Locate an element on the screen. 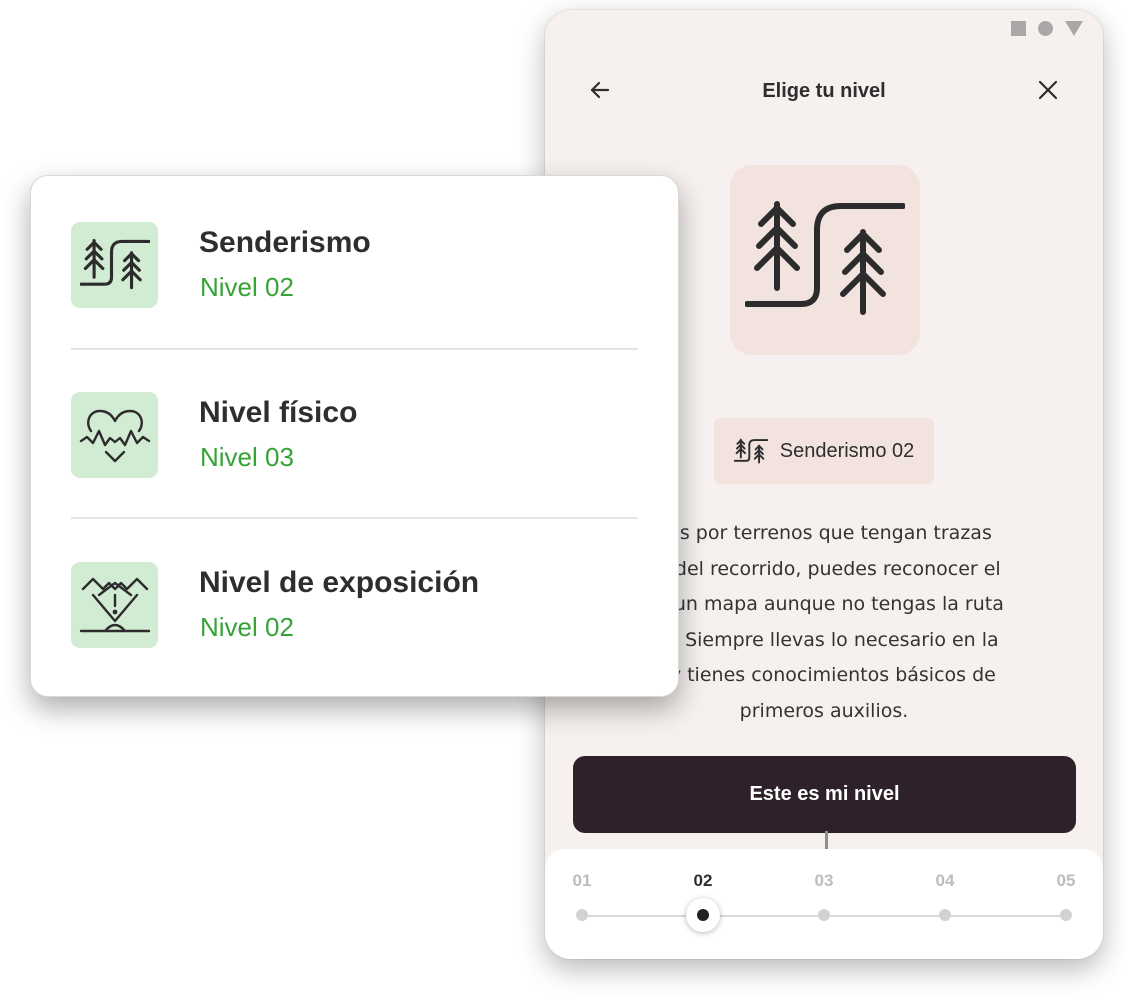 This screenshot has height=997, width=1127. level-step-label: 04 is located at coordinates (945, 880).